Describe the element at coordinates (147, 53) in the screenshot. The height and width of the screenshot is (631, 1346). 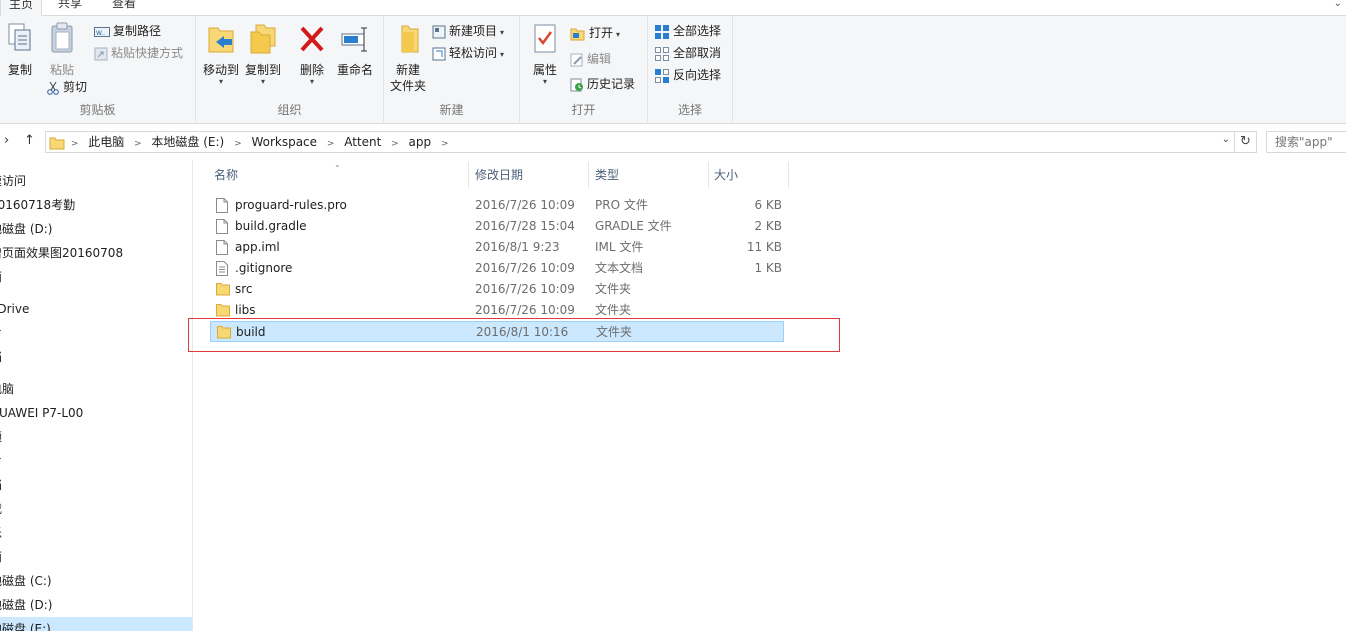
I see `paste-shortcut-label: 粘贴快捷方式` at that location.